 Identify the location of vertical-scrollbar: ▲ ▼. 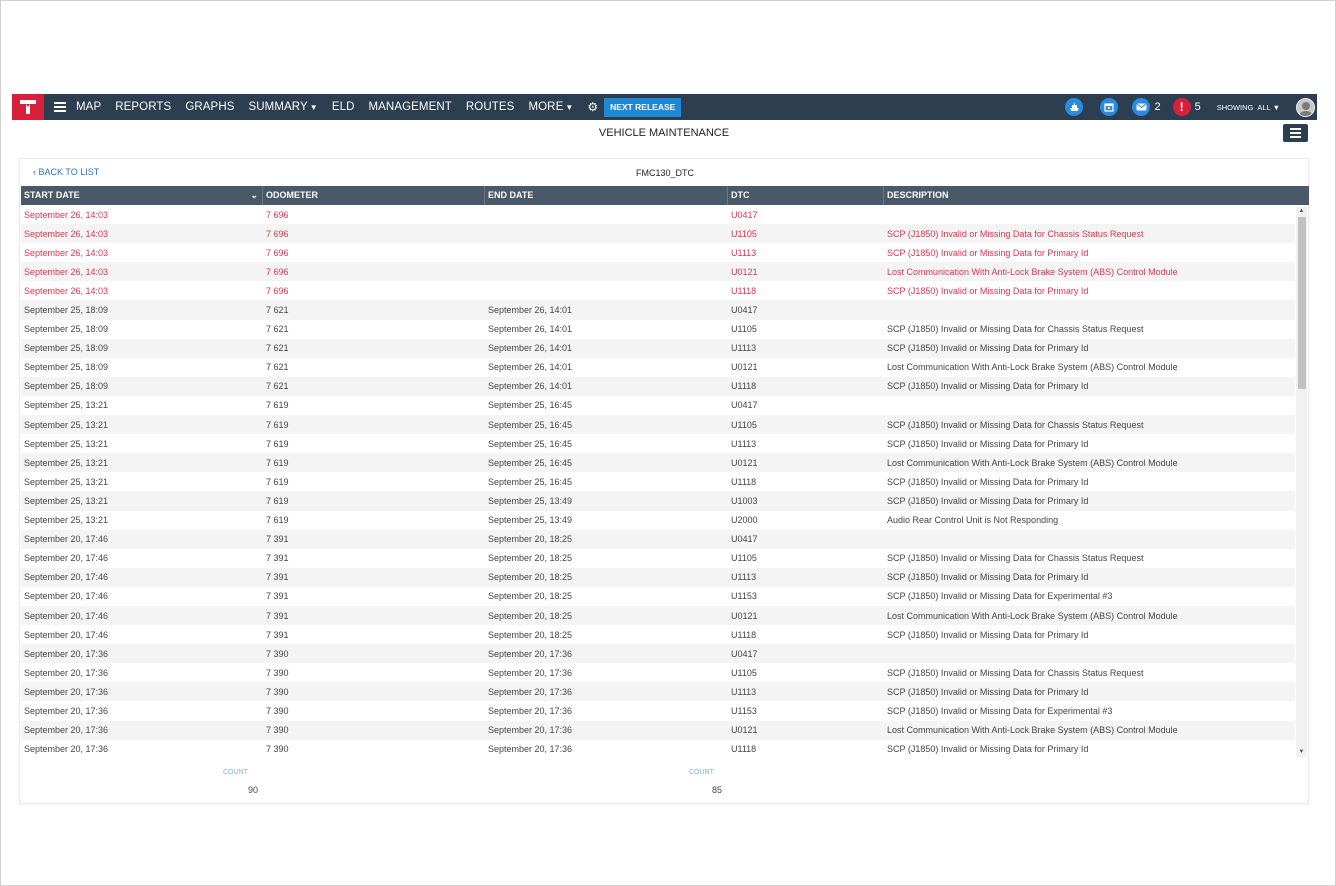
(1301, 482).